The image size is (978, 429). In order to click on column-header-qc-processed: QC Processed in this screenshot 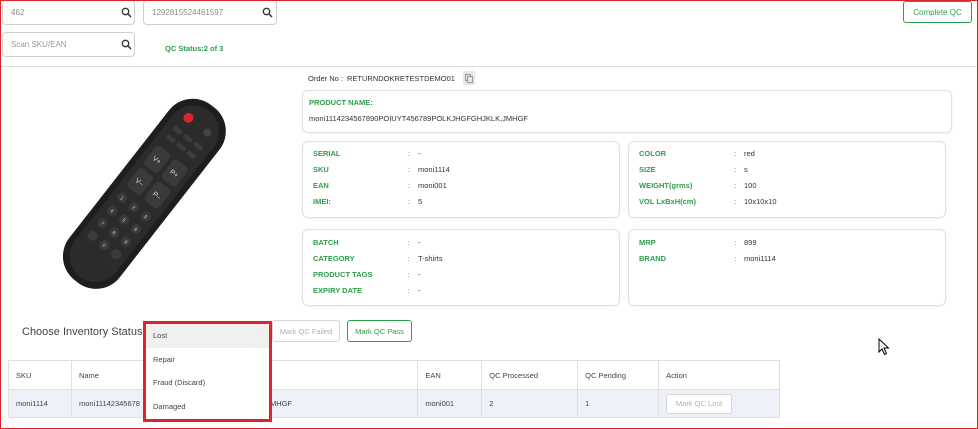, I will do `click(530, 375)`.